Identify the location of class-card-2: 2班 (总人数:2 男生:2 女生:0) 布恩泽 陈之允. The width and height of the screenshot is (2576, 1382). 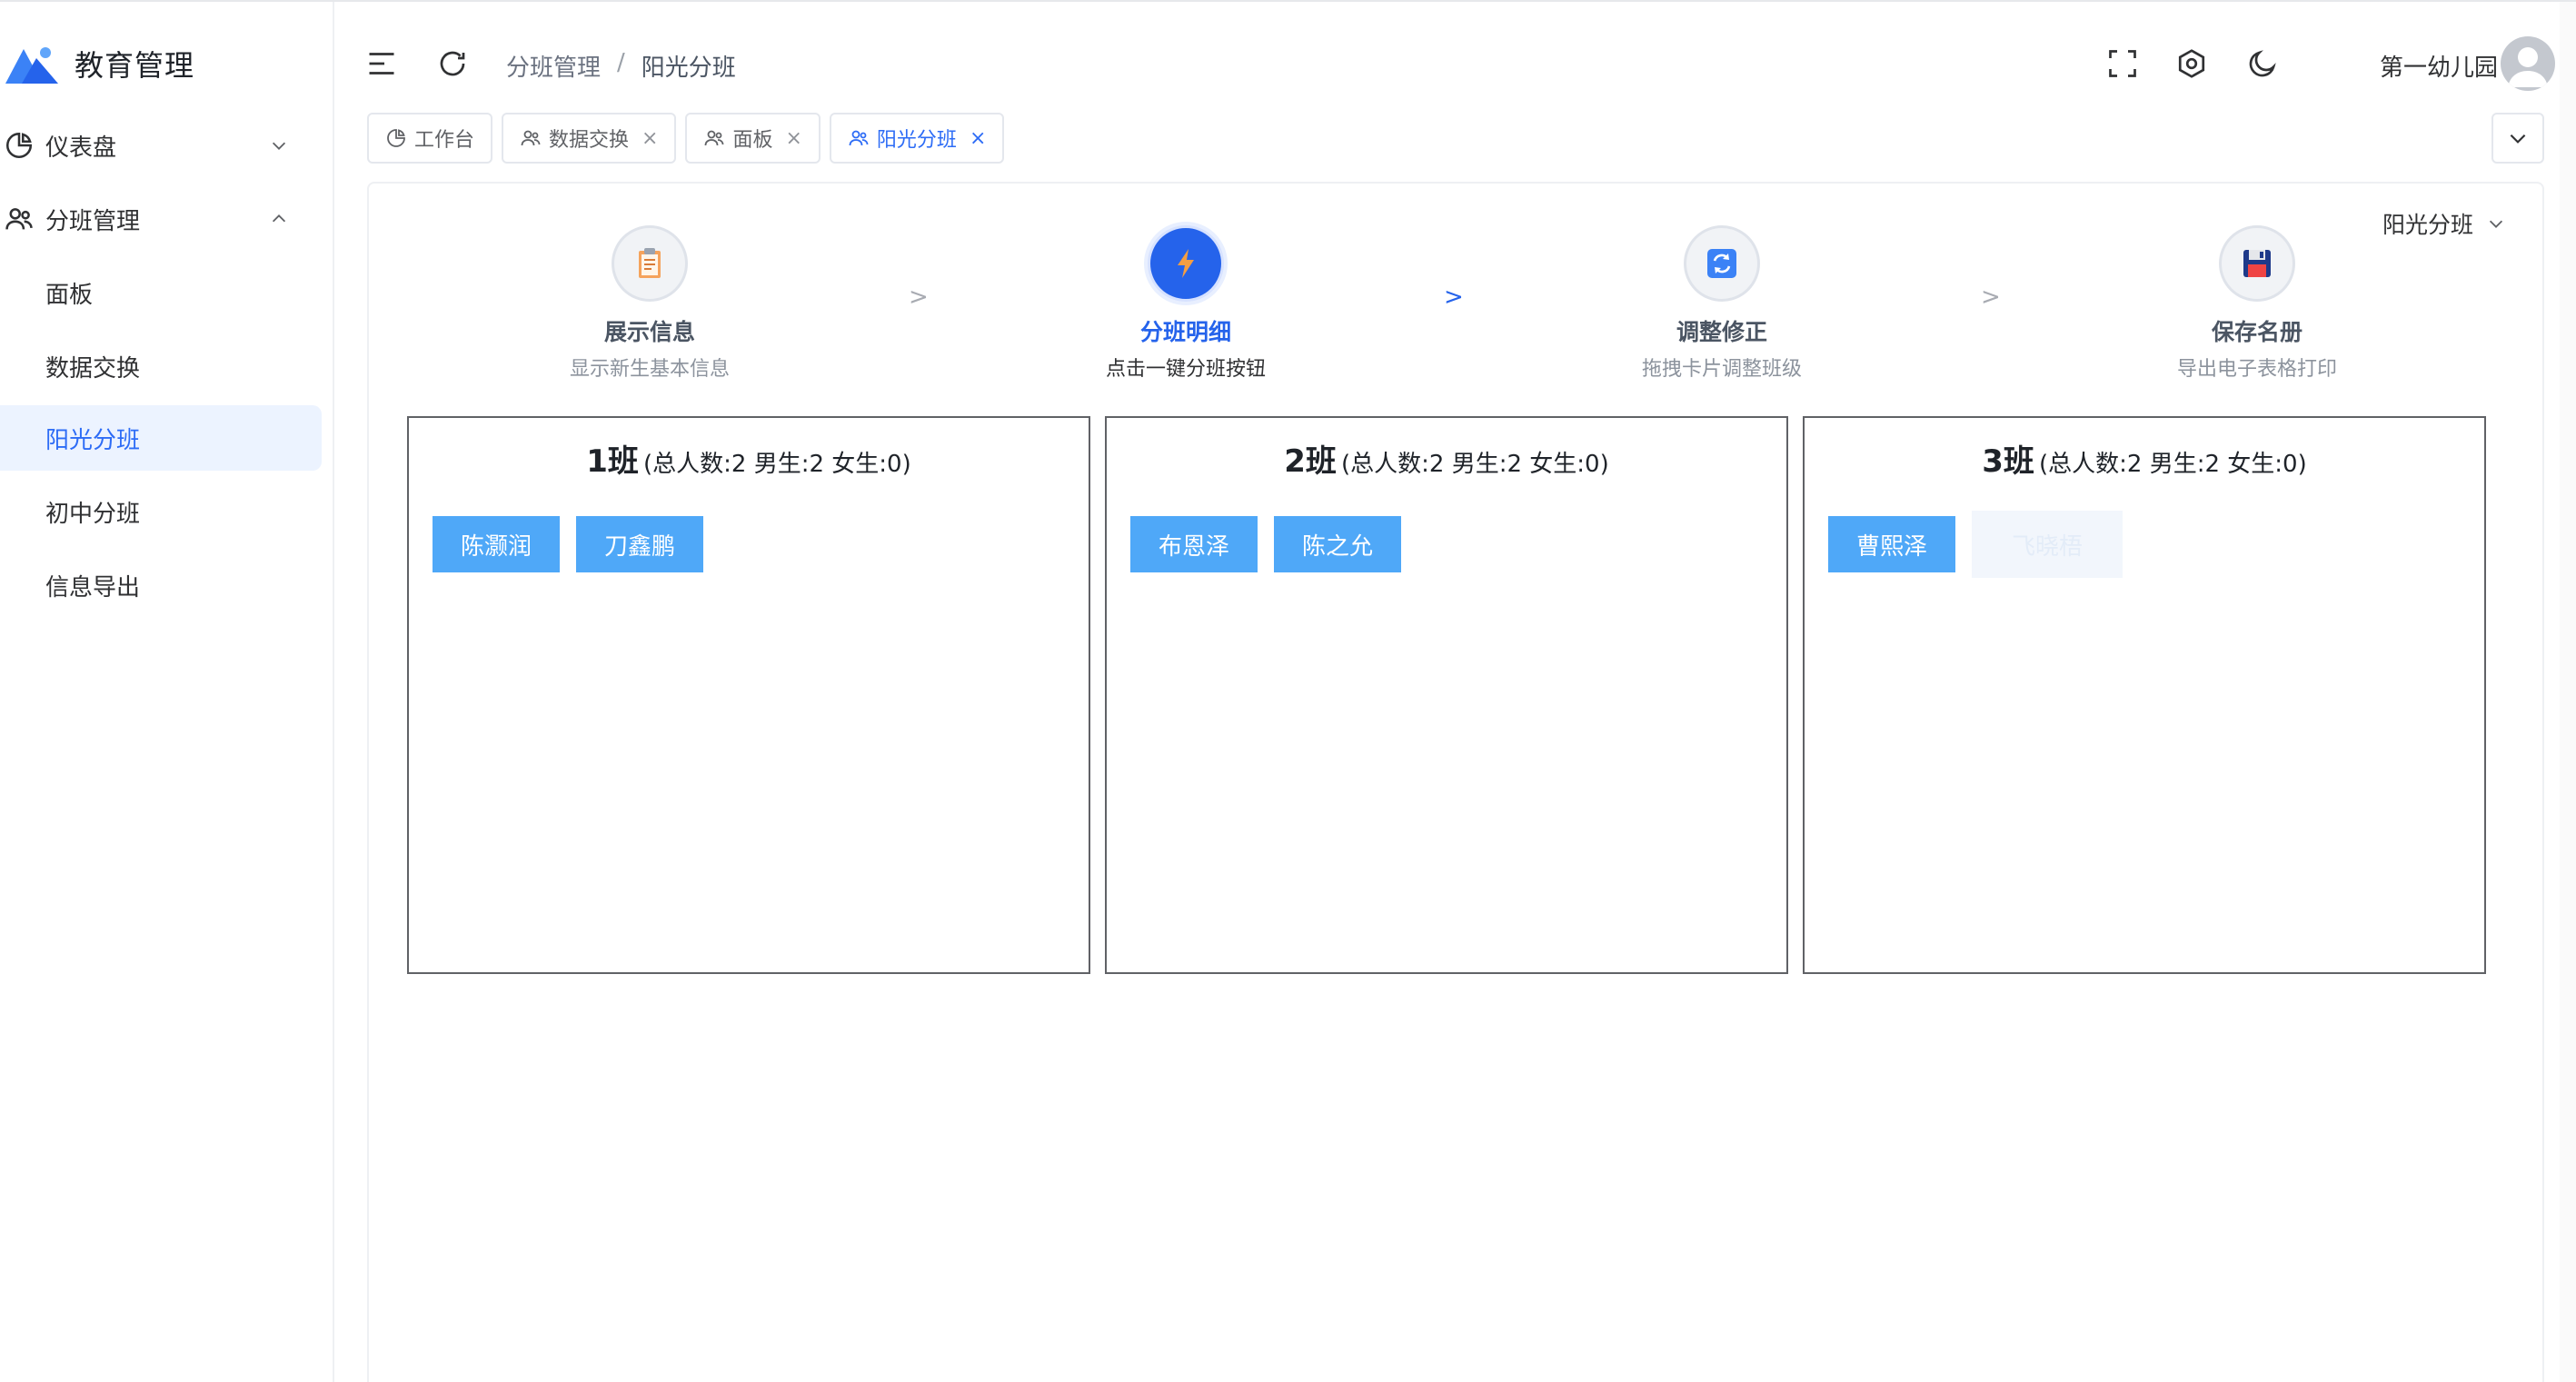
(1447, 695).